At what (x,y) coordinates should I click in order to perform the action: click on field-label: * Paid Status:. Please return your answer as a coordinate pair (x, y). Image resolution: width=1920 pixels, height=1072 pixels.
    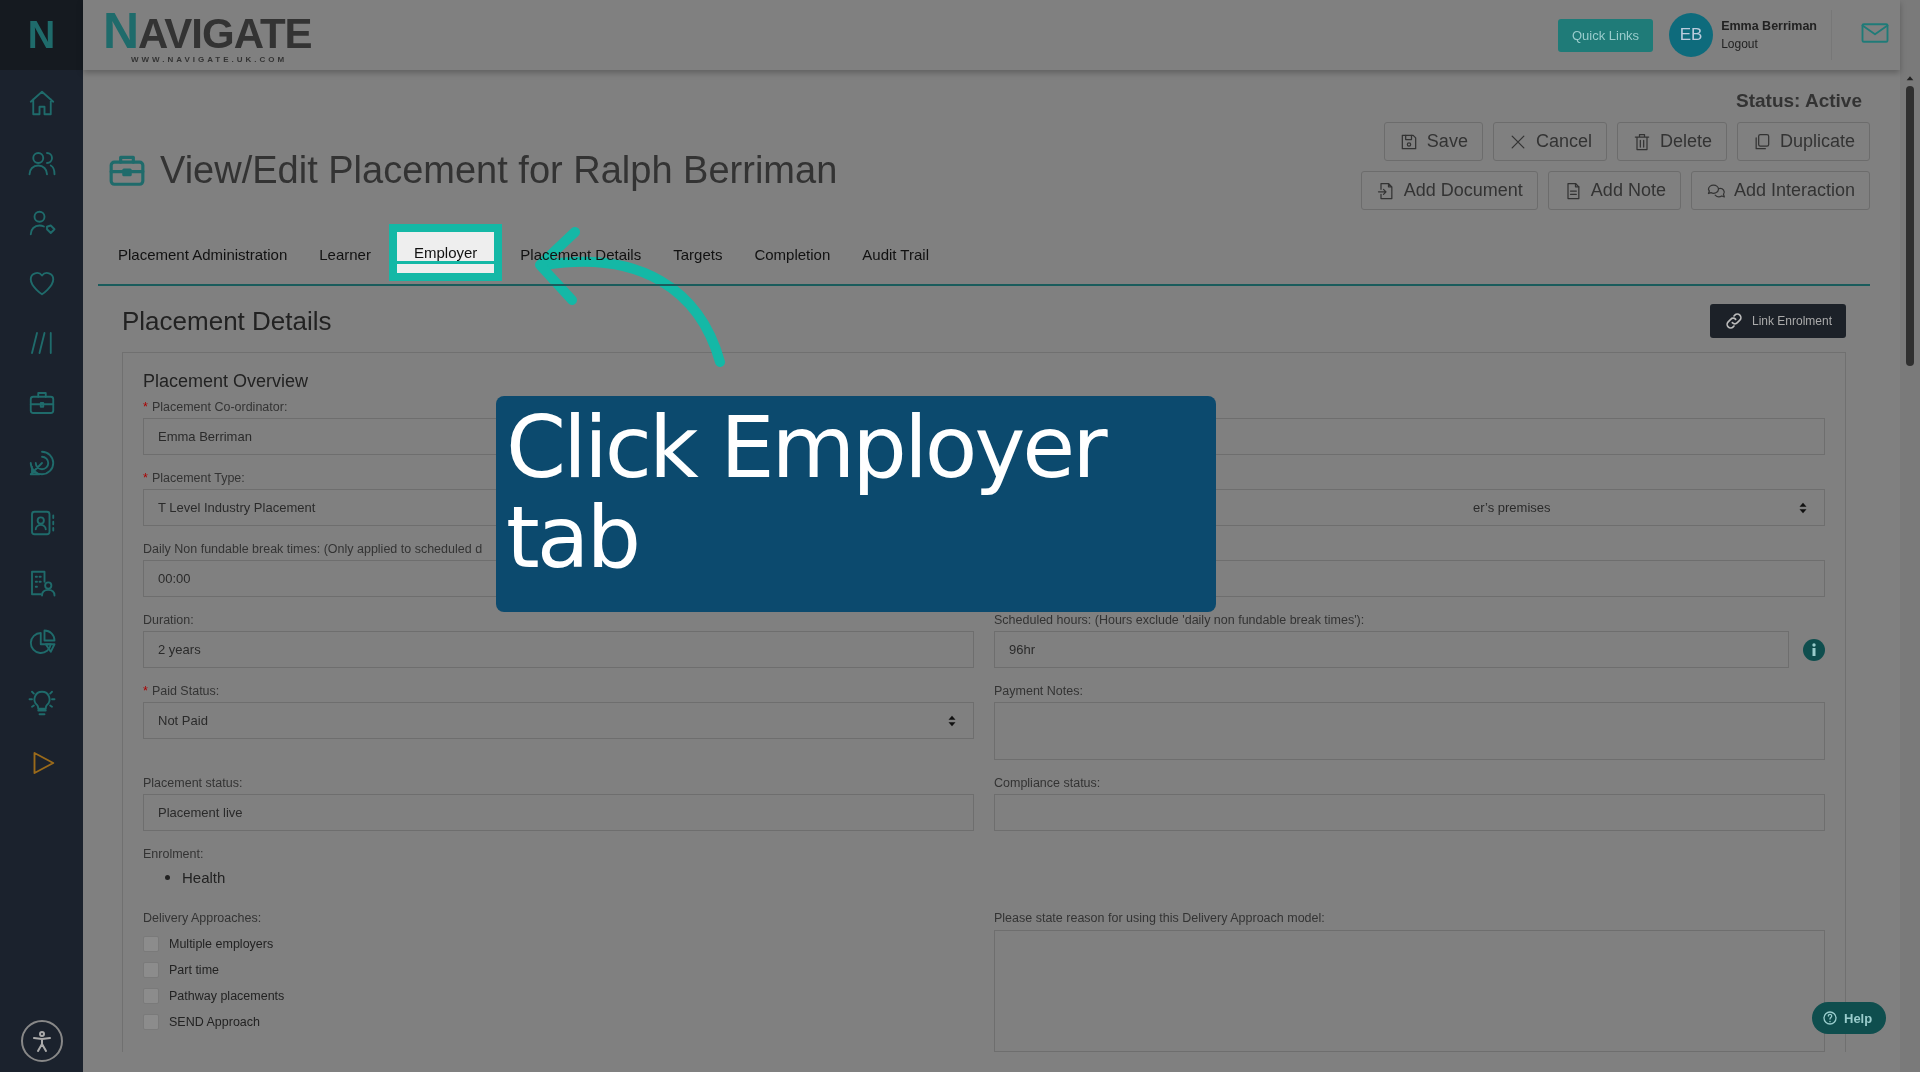
    Looking at the image, I should click on (182, 691).